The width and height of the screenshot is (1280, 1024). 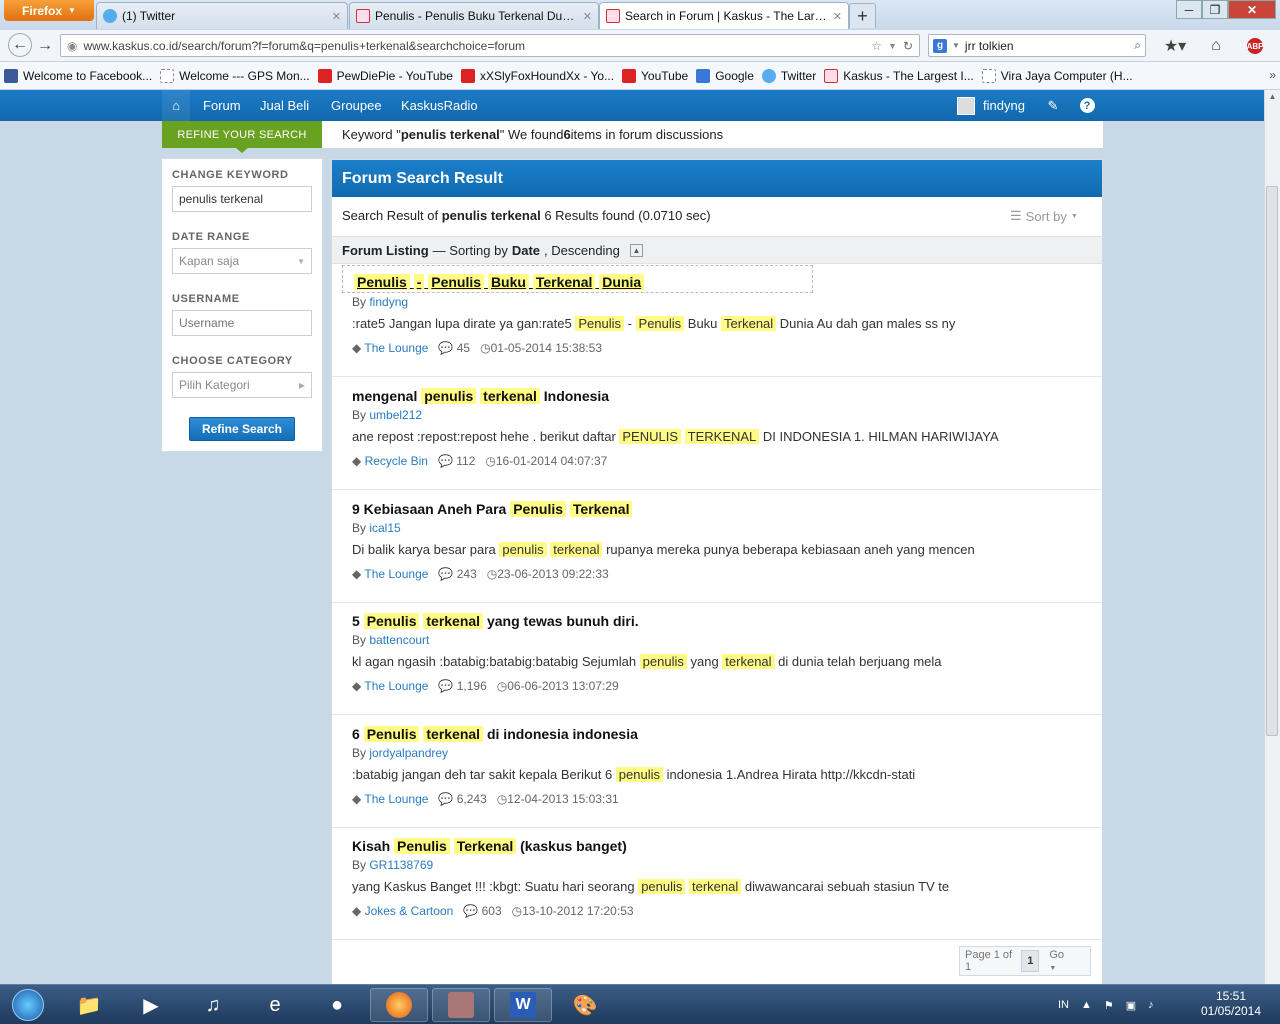 I want to click on scroll-up-icon: ▲, so click(x=1272, y=96).